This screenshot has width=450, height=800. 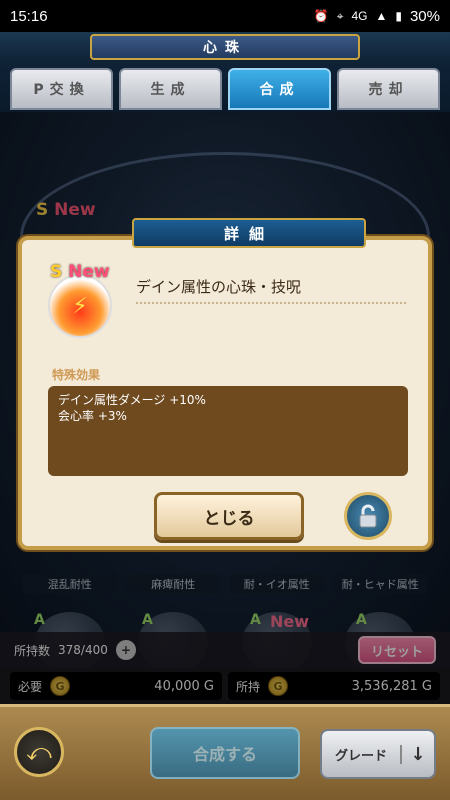 I want to click on status-icons: ⏰ ⌖ 4G ▲ ▮ 30%, so click(x=377, y=16).